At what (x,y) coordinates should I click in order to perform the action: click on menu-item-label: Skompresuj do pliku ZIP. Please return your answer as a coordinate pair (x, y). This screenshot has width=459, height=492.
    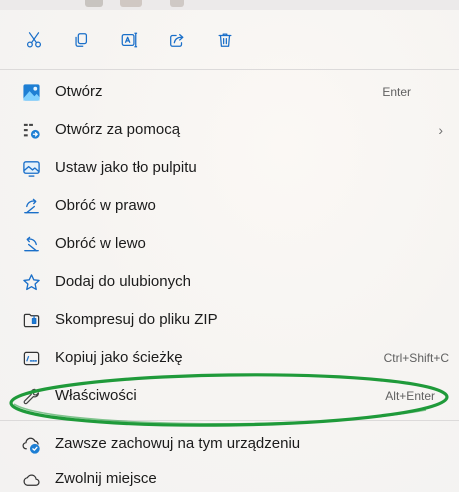
    Looking at the image, I should click on (136, 319).